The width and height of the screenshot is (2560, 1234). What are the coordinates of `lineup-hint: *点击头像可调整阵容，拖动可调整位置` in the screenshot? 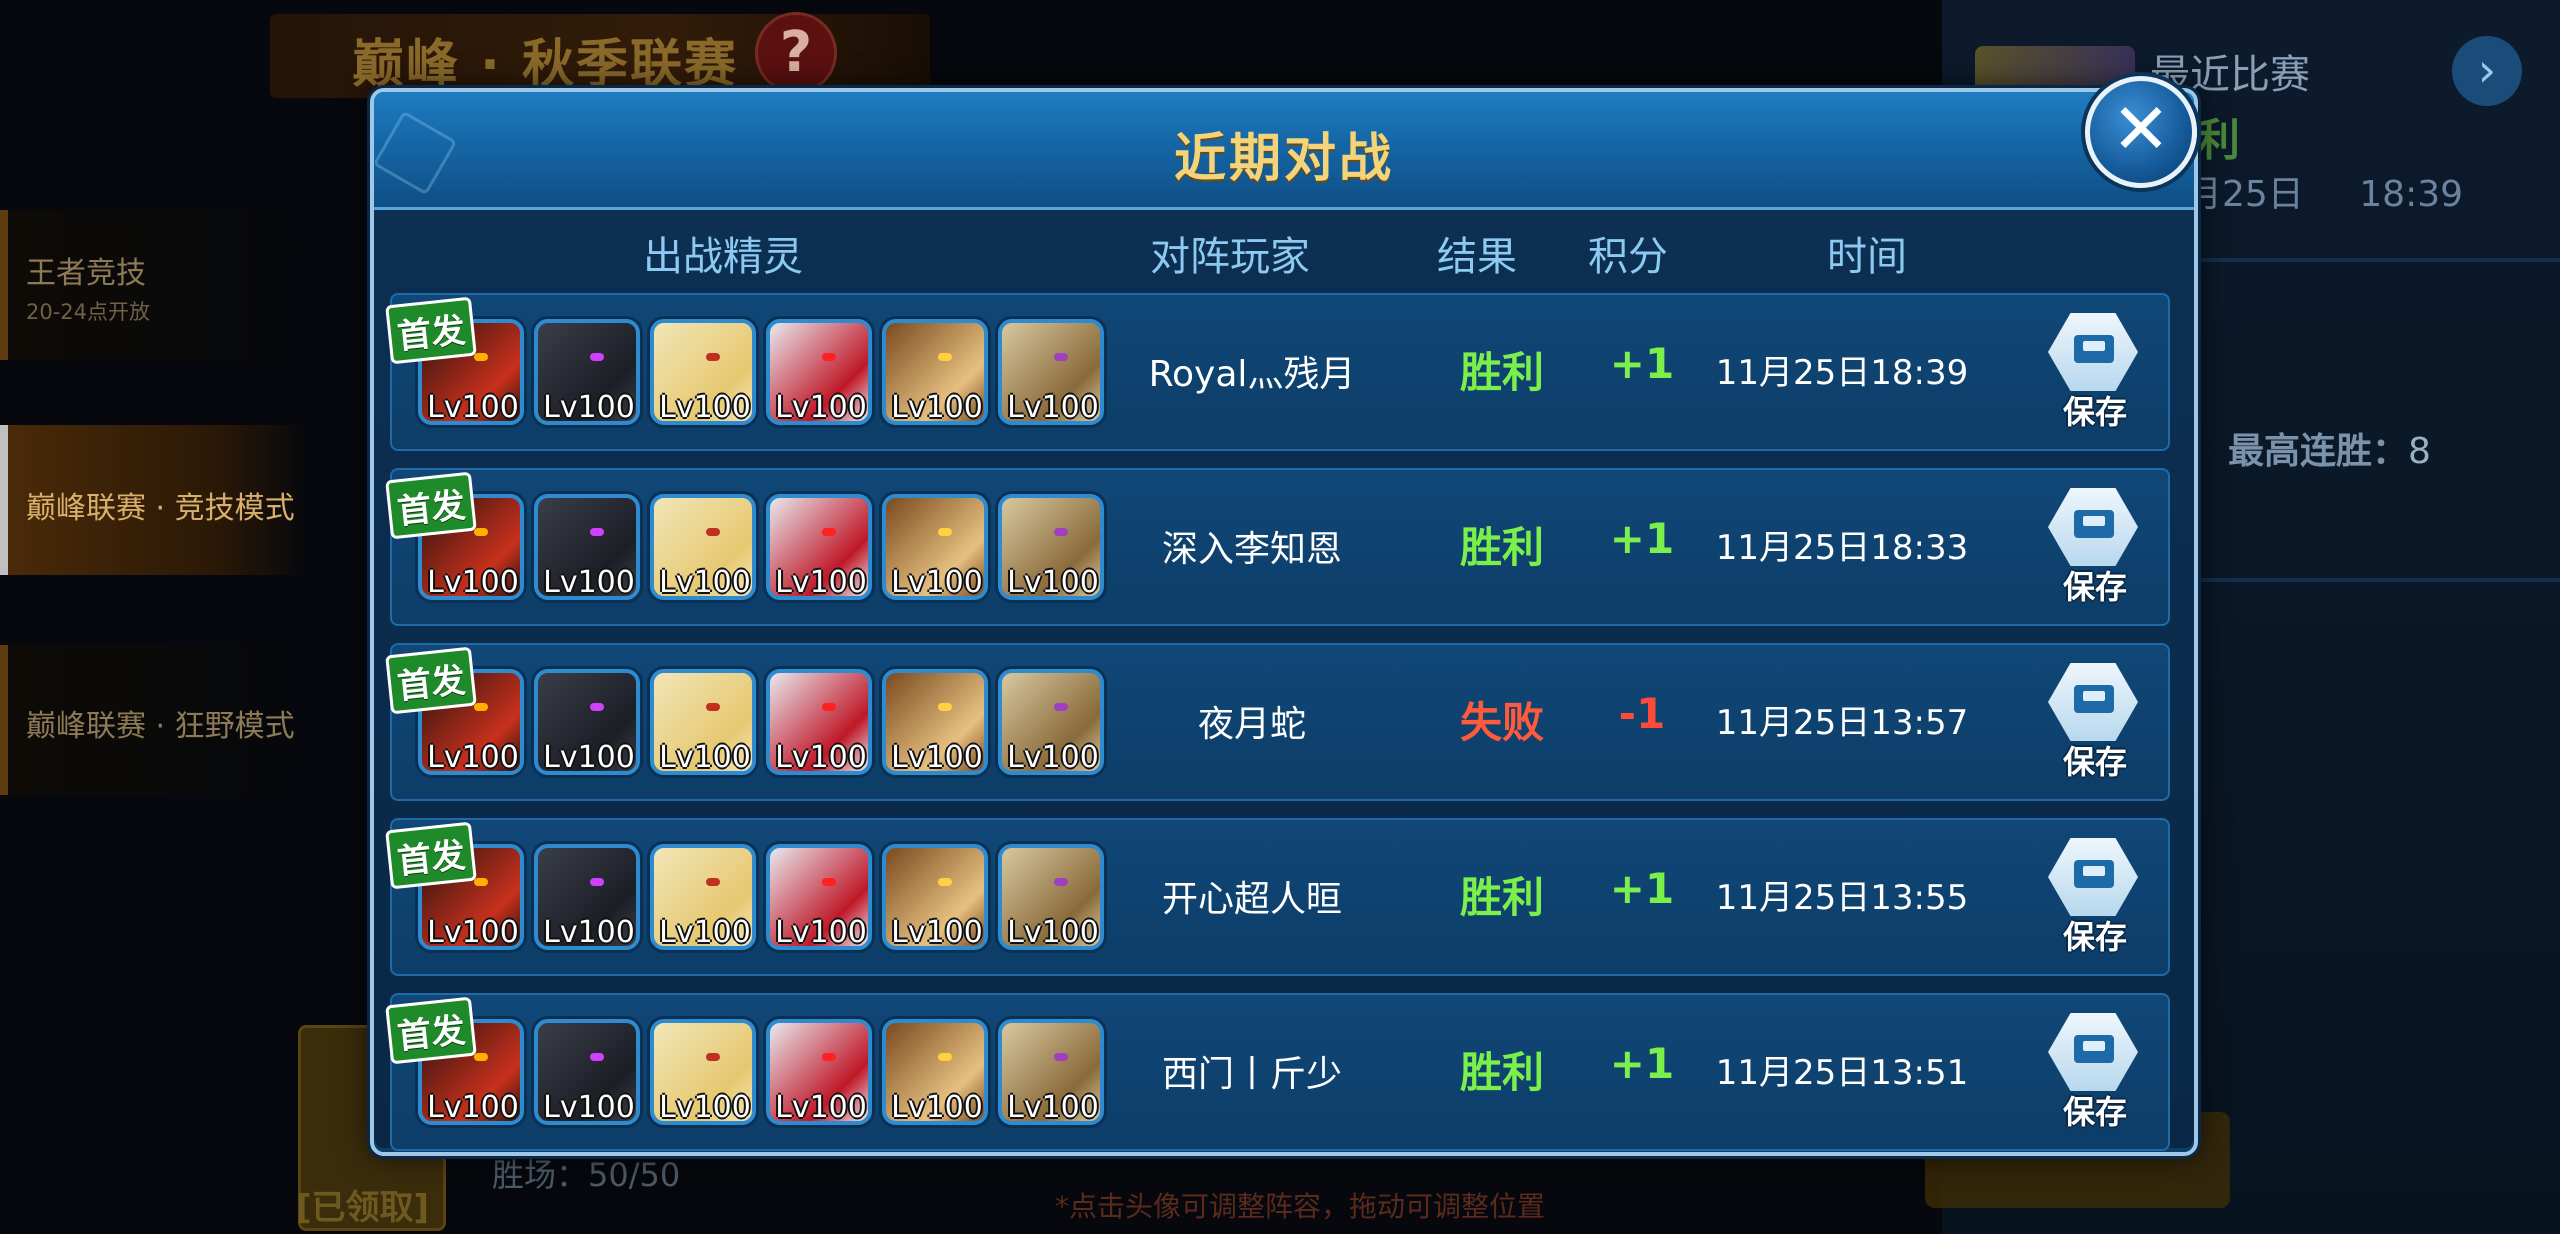 It's located at (1300, 1206).